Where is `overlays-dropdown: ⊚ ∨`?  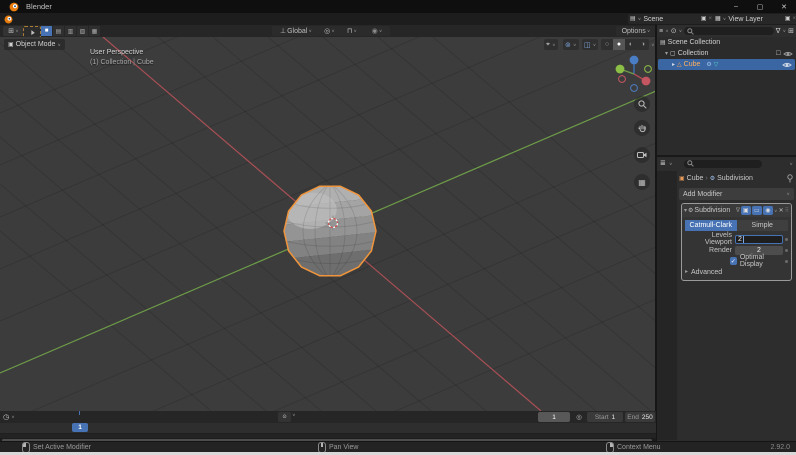
overlays-dropdown: ⊚ ∨ is located at coordinates (571, 44).